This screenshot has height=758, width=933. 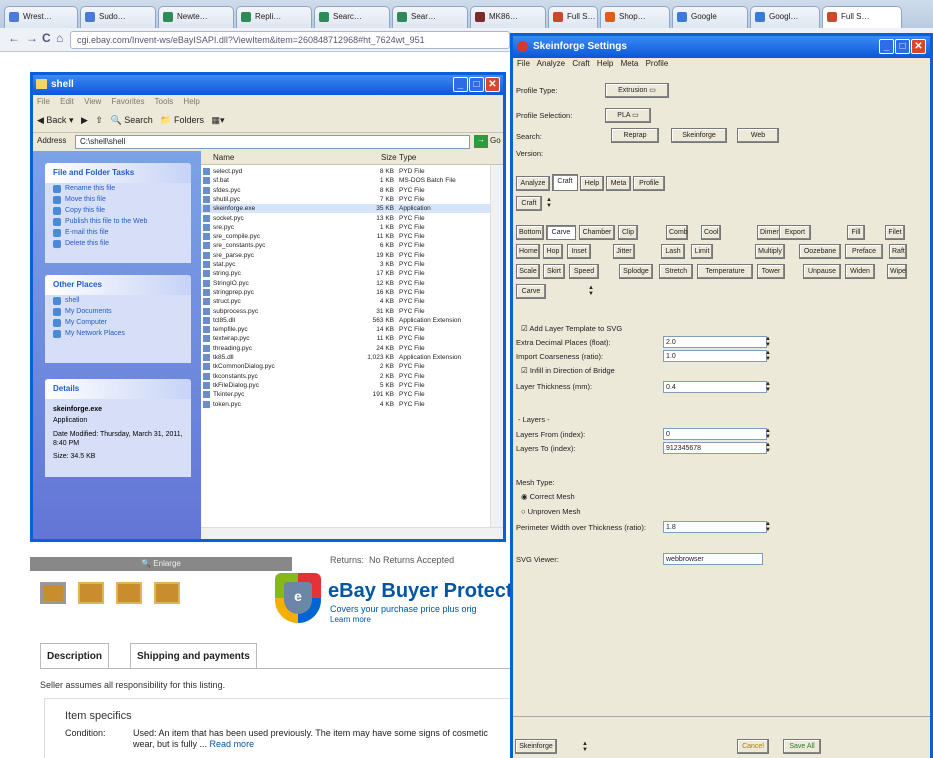 What do you see at coordinates (677, 232) in the screenshot?
I see `plugin-button-comb: Comb` at bounding box center [677, 232].